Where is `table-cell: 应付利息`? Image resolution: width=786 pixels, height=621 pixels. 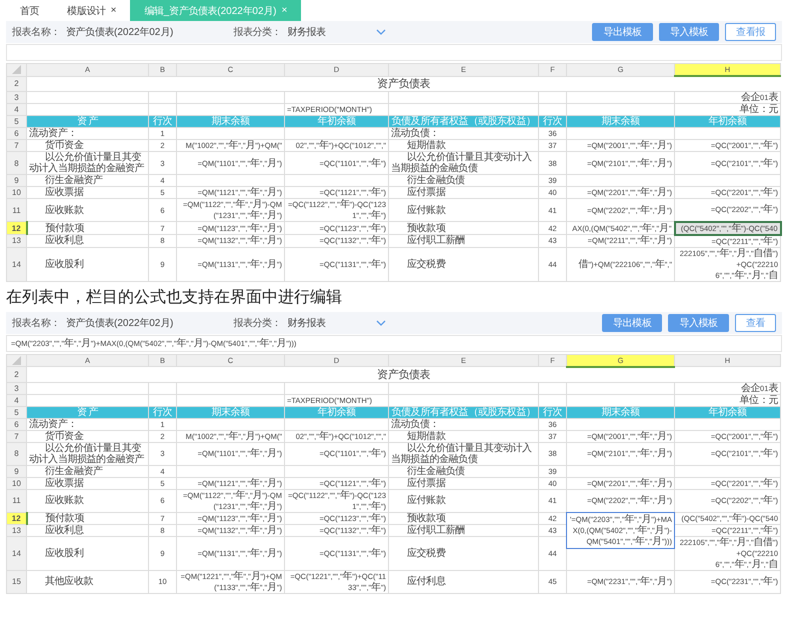 table-cell: 应付利息 is located at coordinates (463, 581).